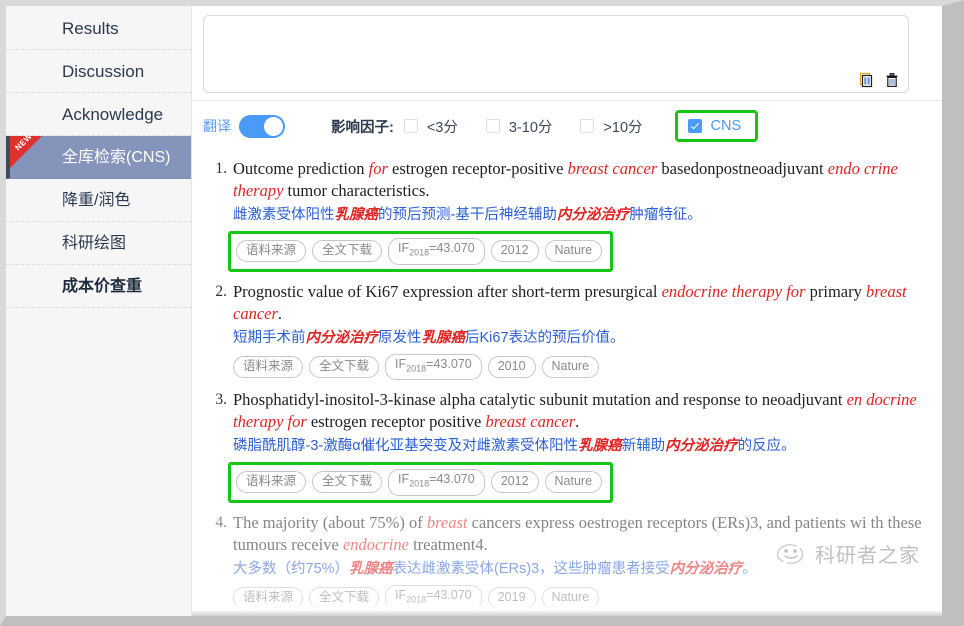 This screenshot has height=626, width=964. Describe the element at coordinates (511, 597) in the screenshot. I see `result-tag: 2019` at that location.